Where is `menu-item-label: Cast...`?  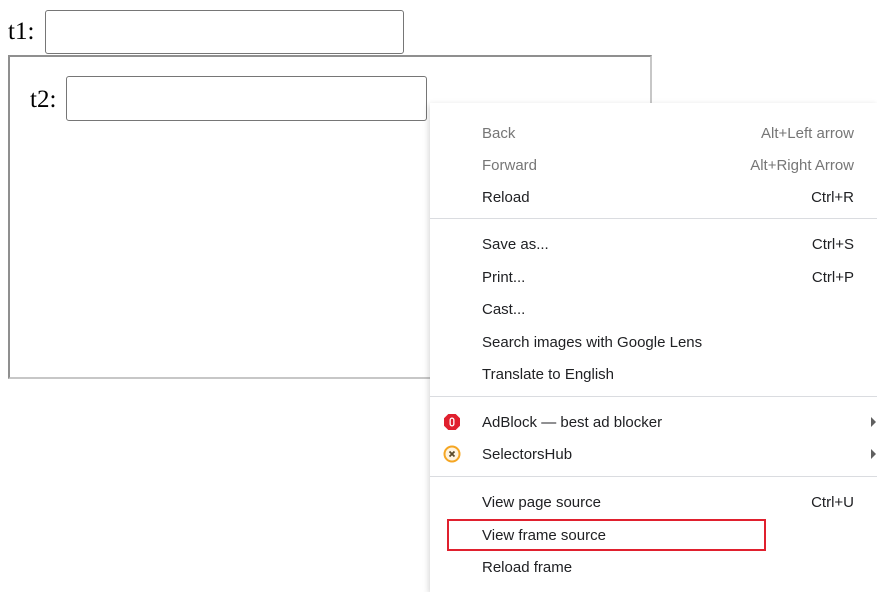
menu-item-label: Cast... is located at coordinates (504, 309).